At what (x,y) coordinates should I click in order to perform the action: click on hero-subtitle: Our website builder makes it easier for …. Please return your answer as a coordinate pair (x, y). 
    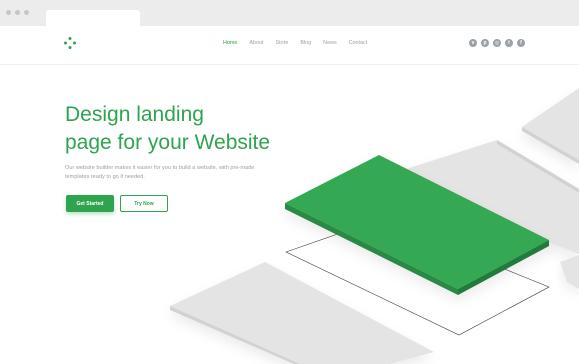
    Looking at the image, I should click on (160, 172).